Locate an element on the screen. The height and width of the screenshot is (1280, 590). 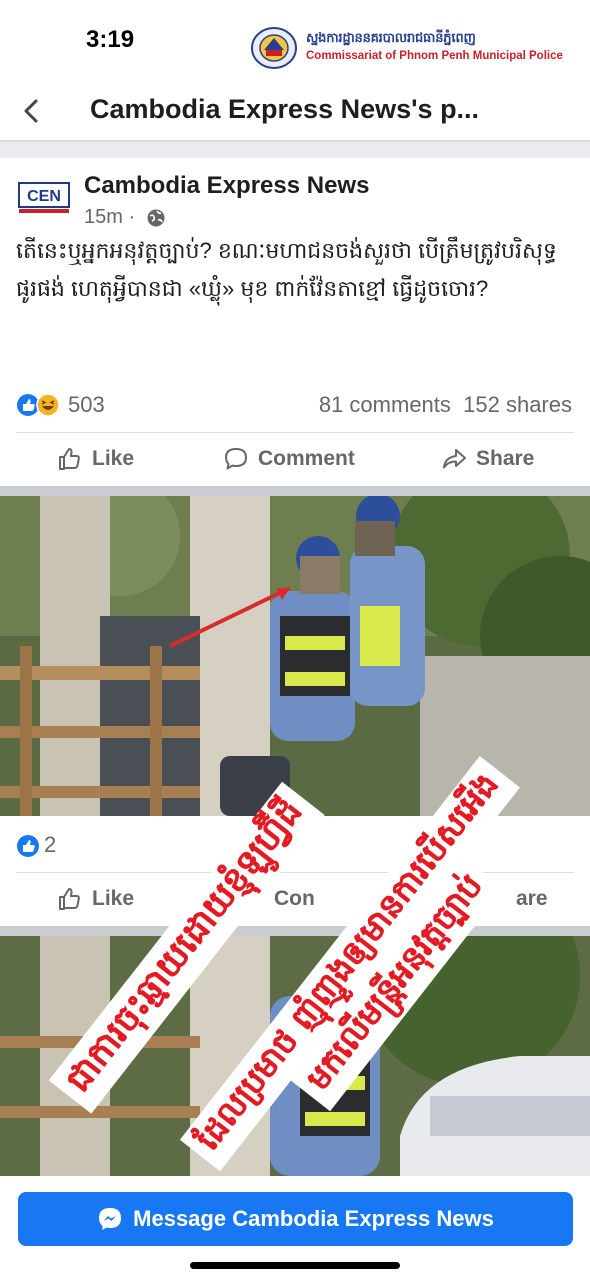
shared-like-button: Like is located at coordinates (95, 899).